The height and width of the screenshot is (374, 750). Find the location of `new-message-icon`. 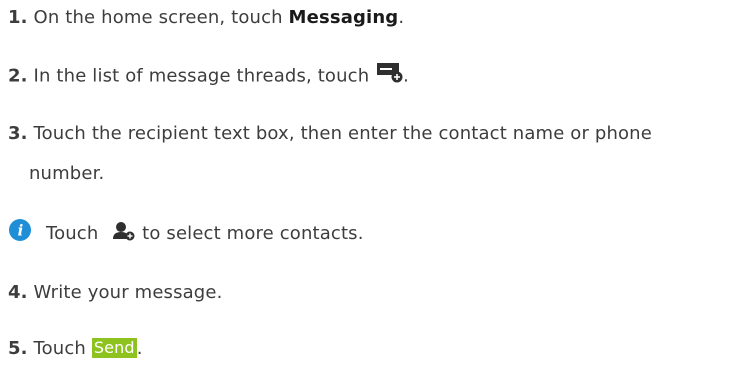

new-message-icon is located at coordinates (390, 76).